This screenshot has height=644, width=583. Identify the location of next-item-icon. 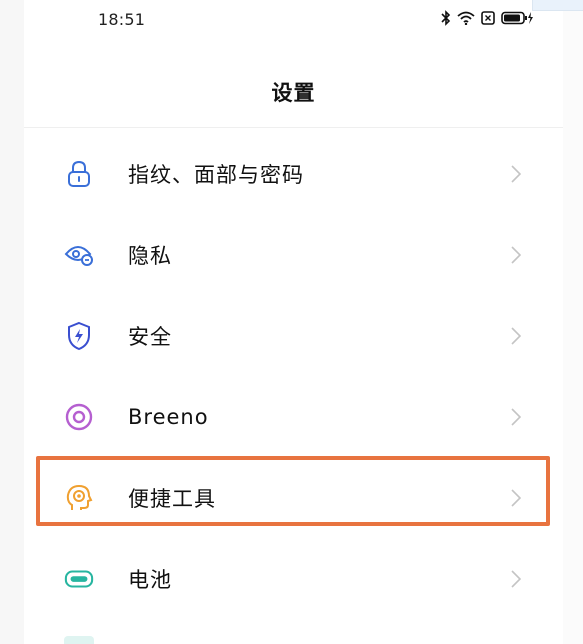
(79, 640).